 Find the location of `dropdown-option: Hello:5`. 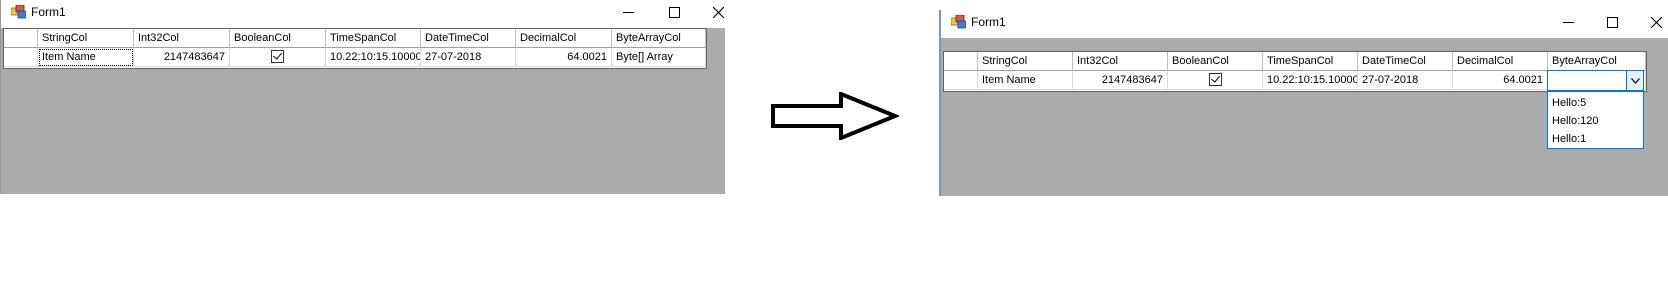

dropdown-option: Hello:5 is located at coordinates (1569, 103).